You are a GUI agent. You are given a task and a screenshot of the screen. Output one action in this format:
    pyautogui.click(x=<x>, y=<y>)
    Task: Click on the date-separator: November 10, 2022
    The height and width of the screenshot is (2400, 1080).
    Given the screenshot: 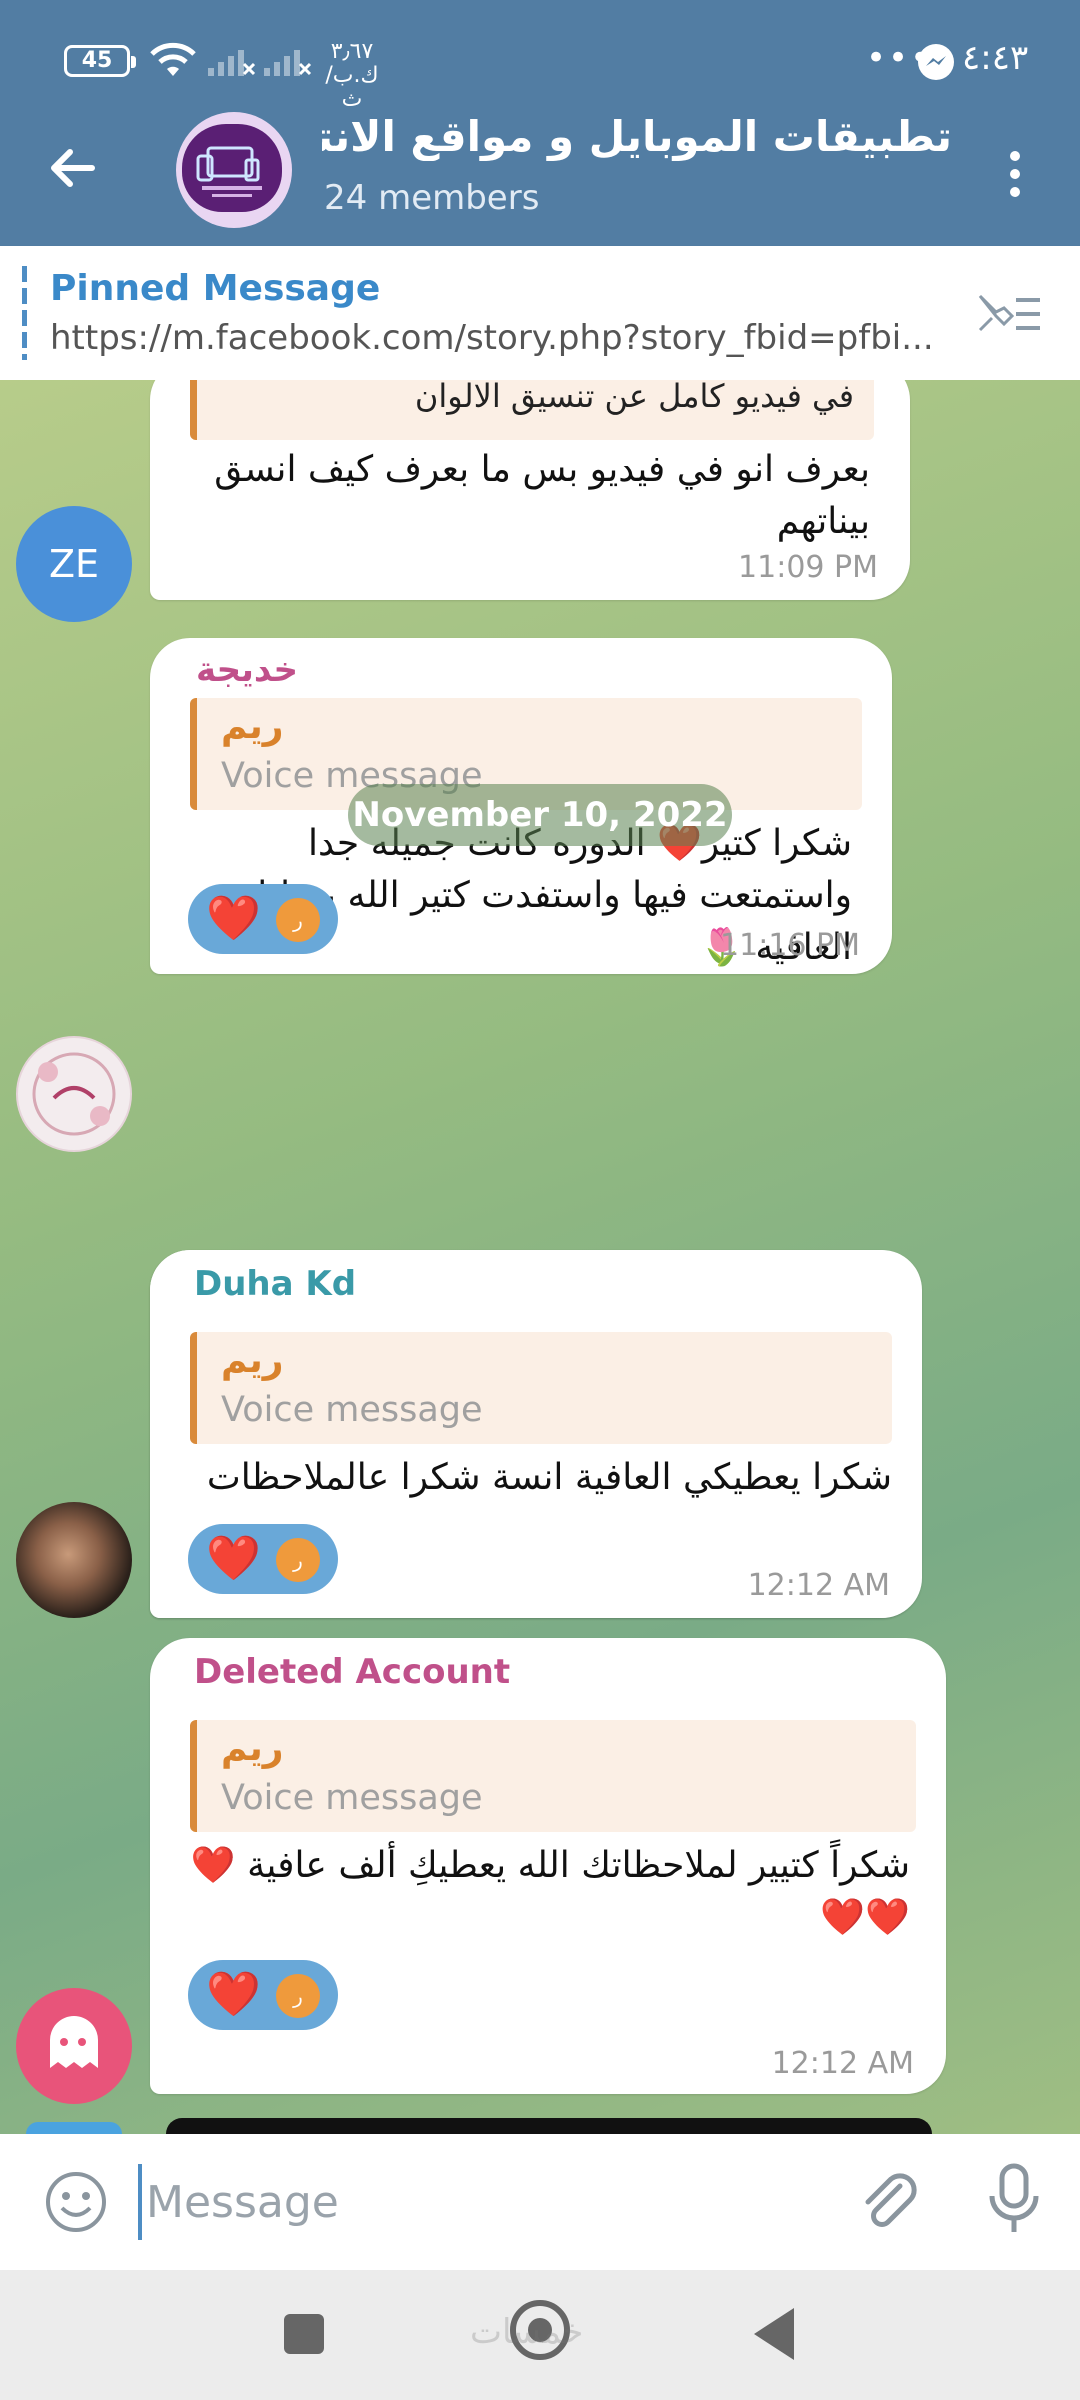 What is the action you would take?
    pyautogui.click(x=540, y=815)
    